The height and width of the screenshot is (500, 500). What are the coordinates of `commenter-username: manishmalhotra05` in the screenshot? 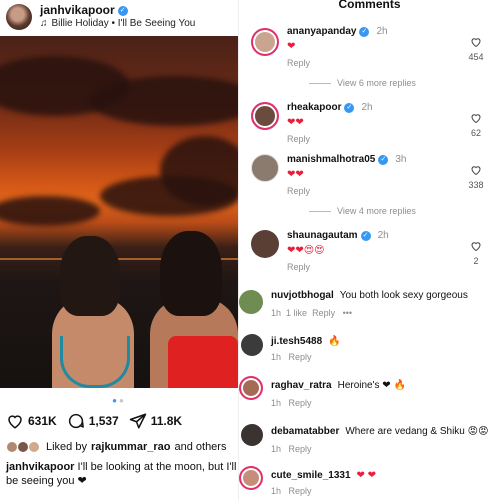 It's located at (331, 159).